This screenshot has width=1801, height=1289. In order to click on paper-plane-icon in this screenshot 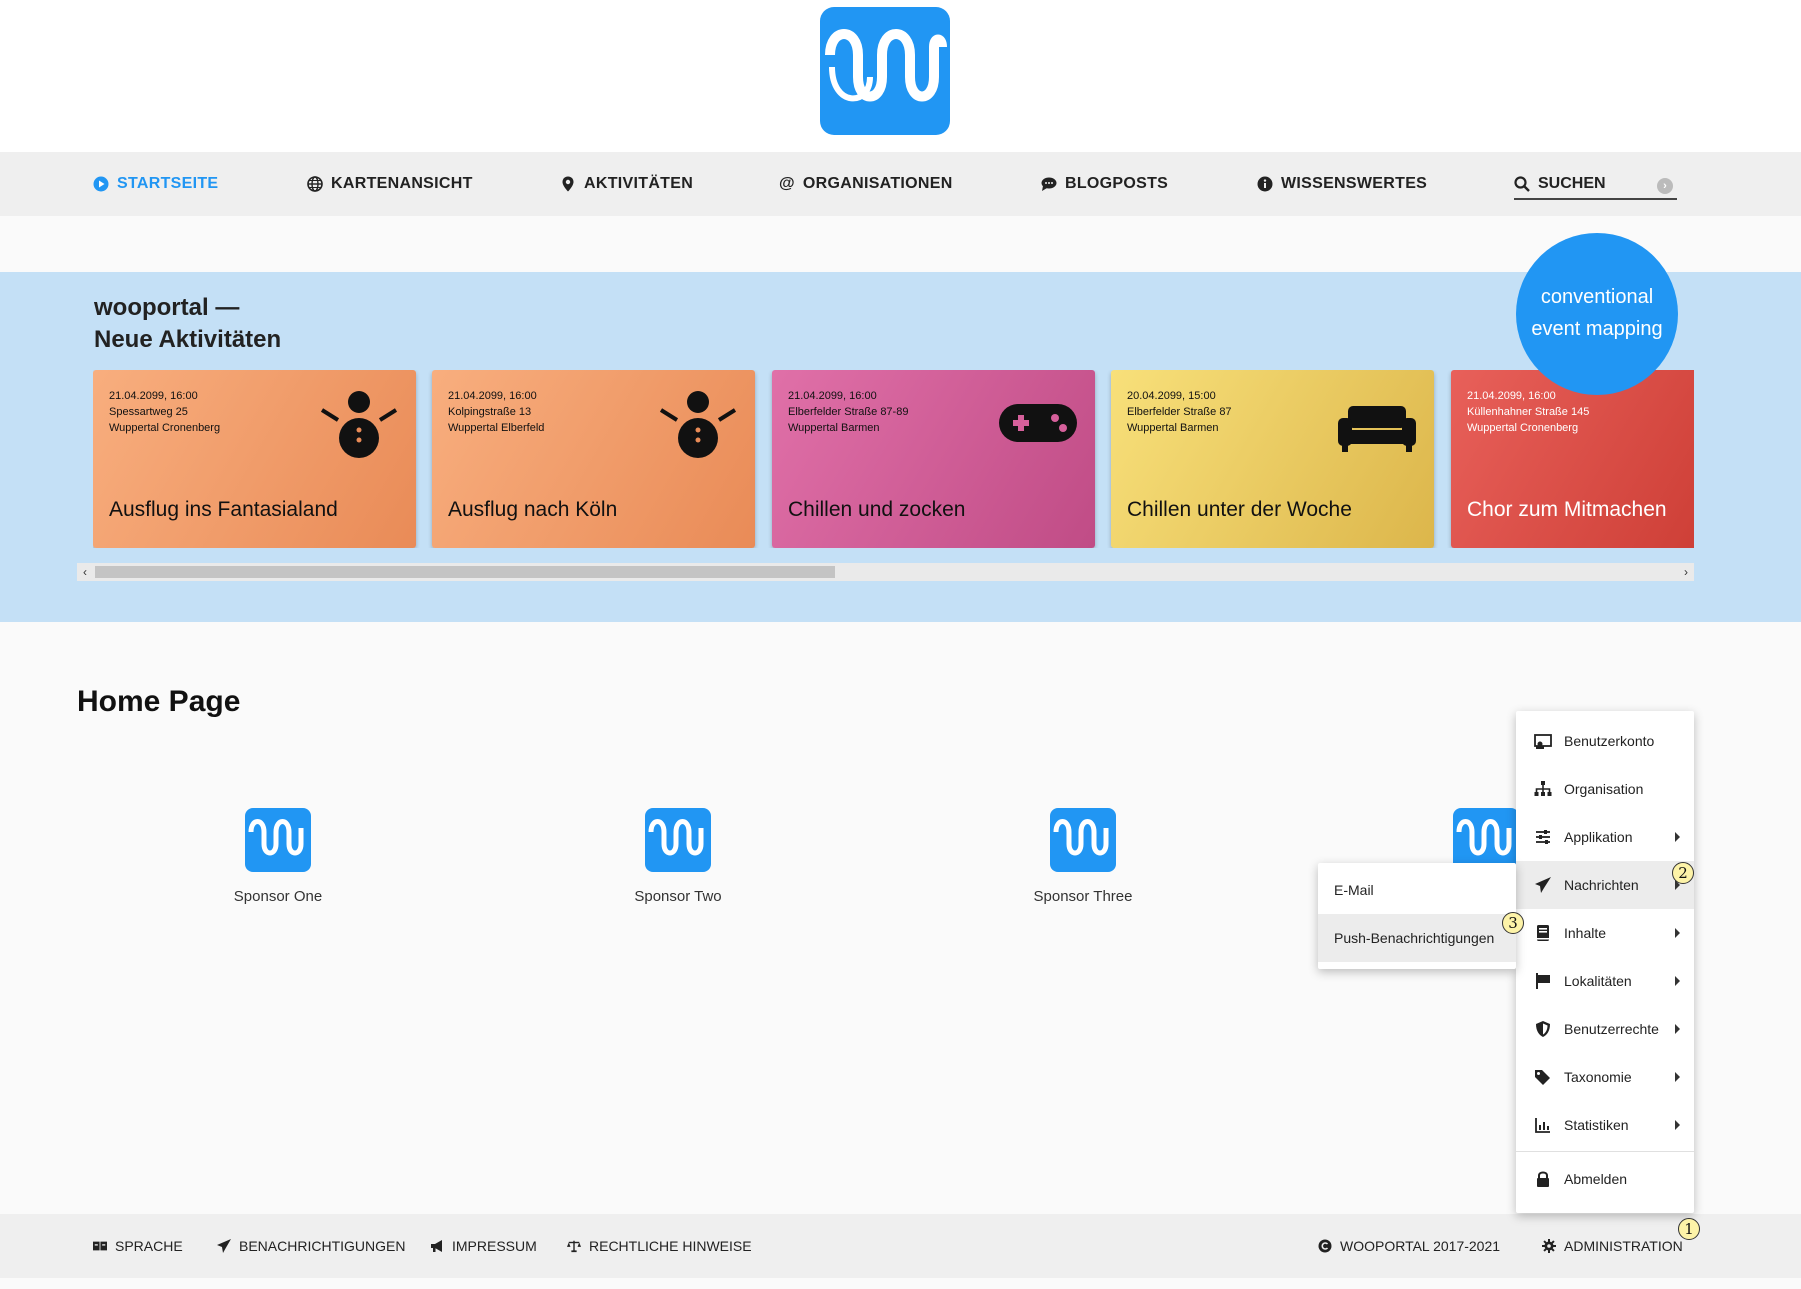, I will do `click(224, 1246)`.